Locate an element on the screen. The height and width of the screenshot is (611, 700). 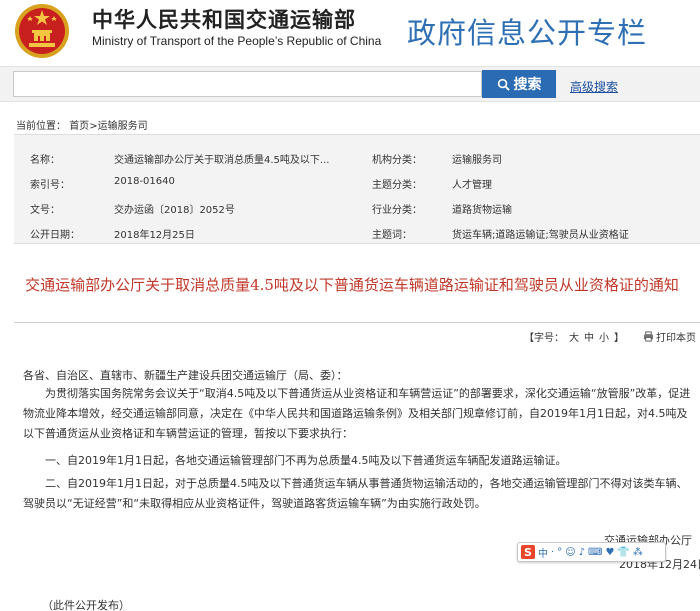
meta-key: 索引号： is located at coordinates (50, 185).